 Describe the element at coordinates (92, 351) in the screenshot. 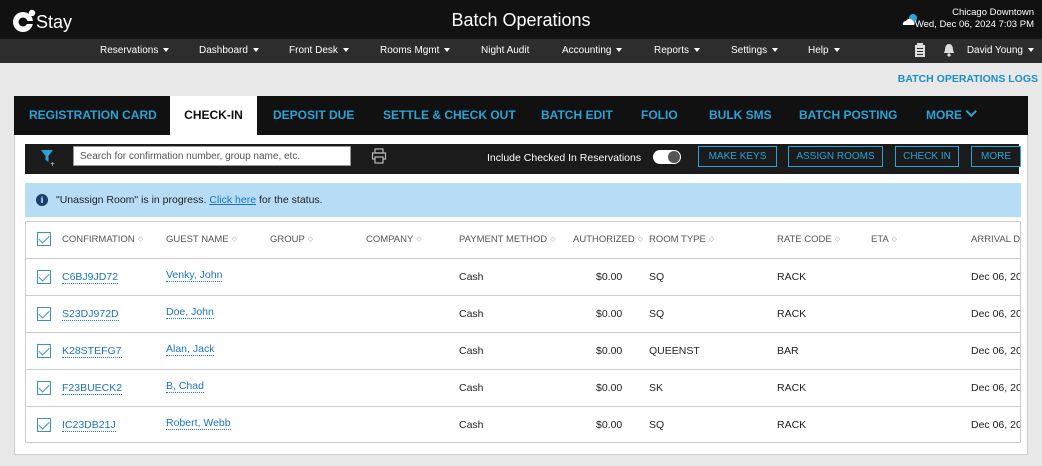

I see `confirmation-link: K28STEFG7` at that location.